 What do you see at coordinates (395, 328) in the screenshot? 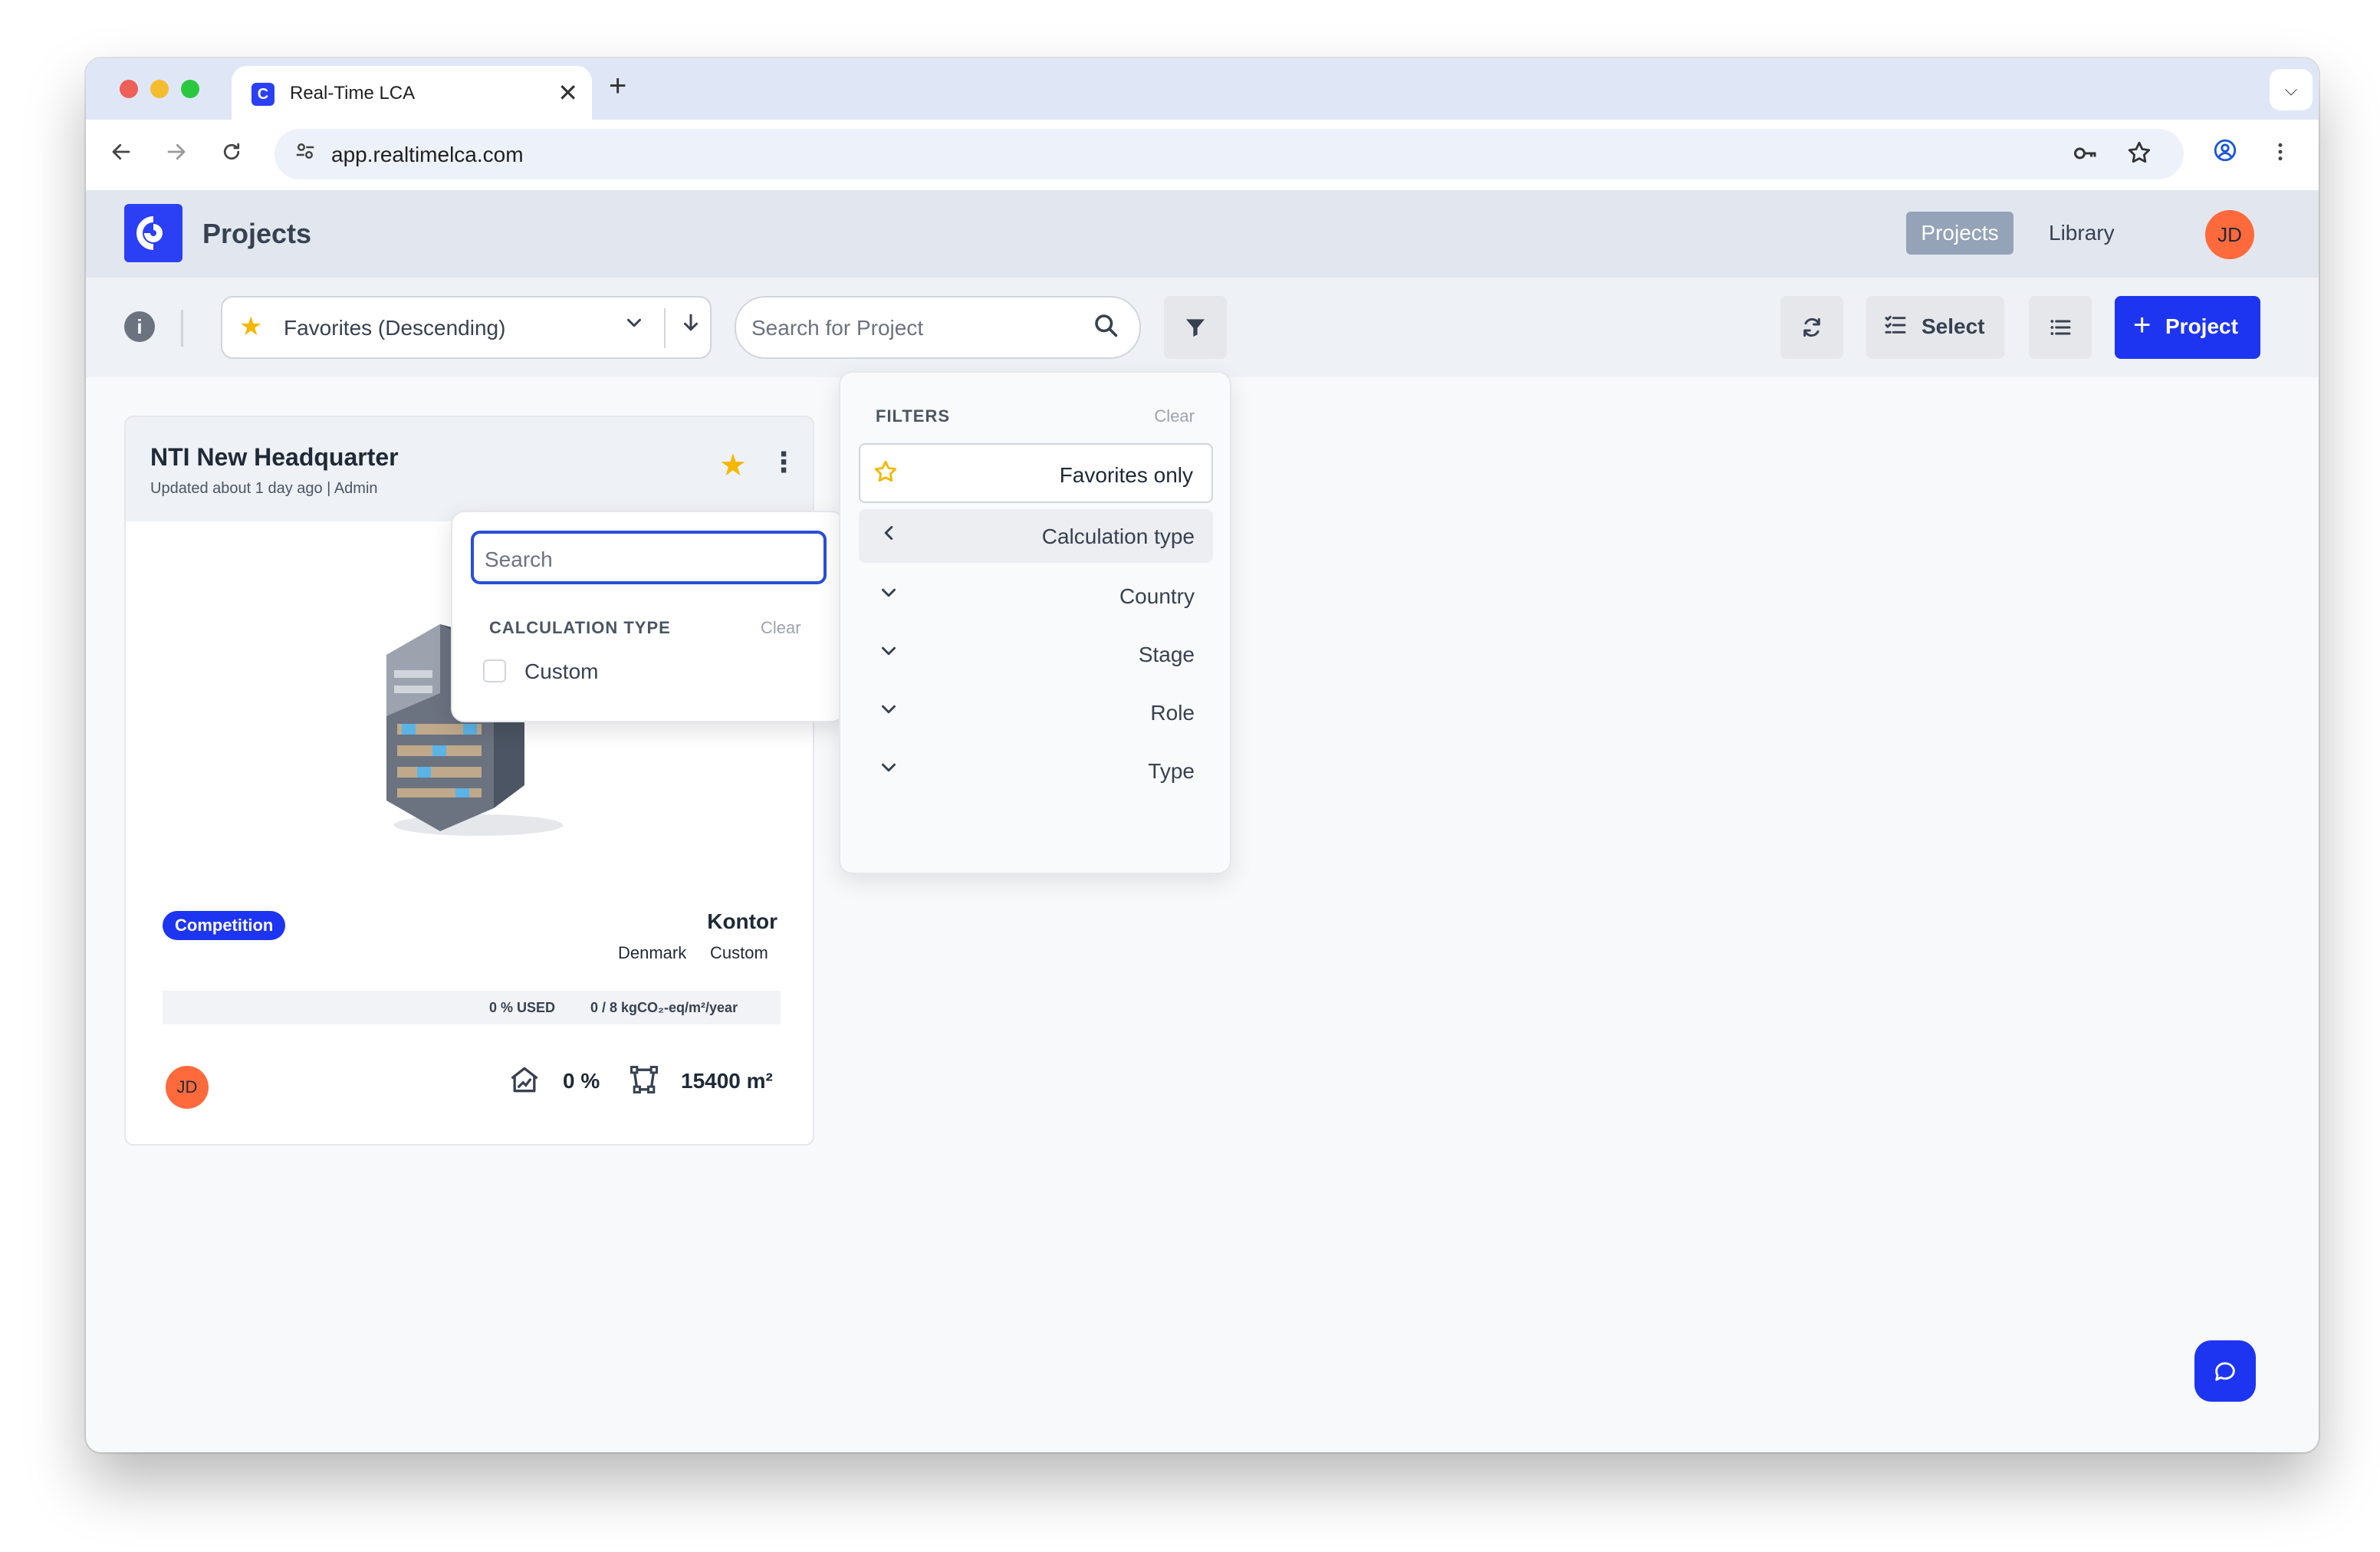
I see `sort-label: Favorites (Descending)` at bounding box center [395, 328].